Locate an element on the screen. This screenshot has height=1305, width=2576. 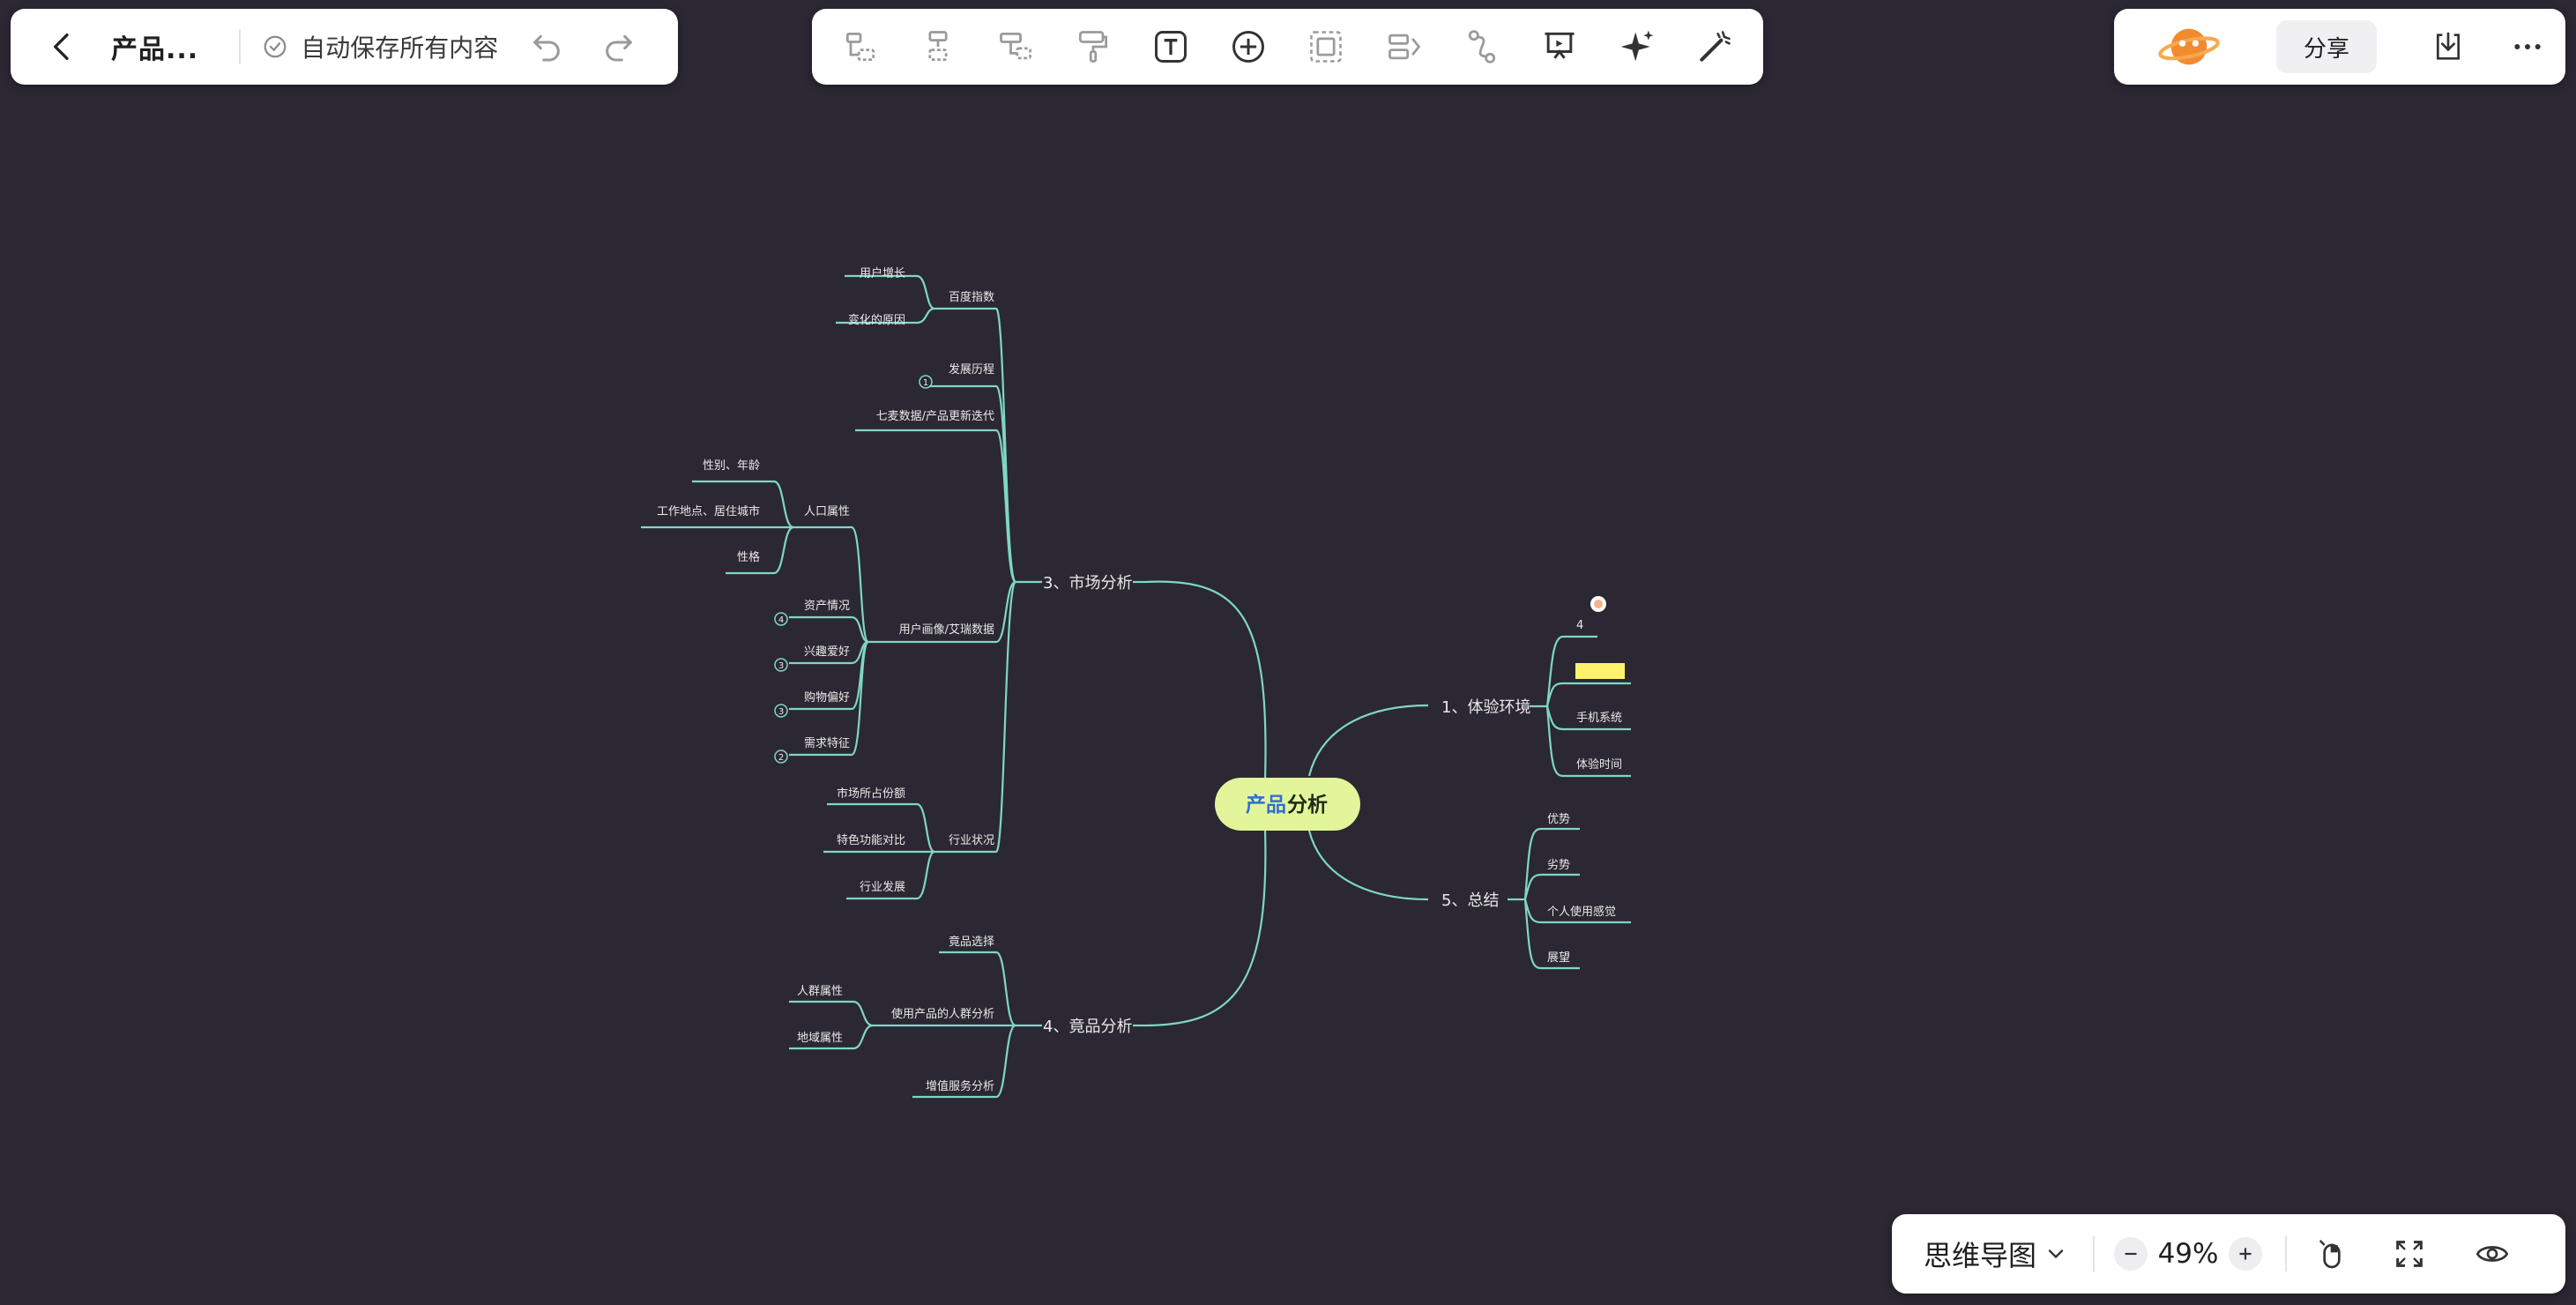
magic-wand-icon is located at coordinates (1716, 46).